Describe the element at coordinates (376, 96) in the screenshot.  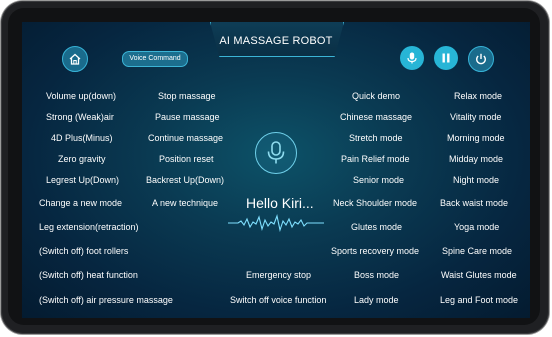
I see `mode-quick-demo: Quick demo` at that location.